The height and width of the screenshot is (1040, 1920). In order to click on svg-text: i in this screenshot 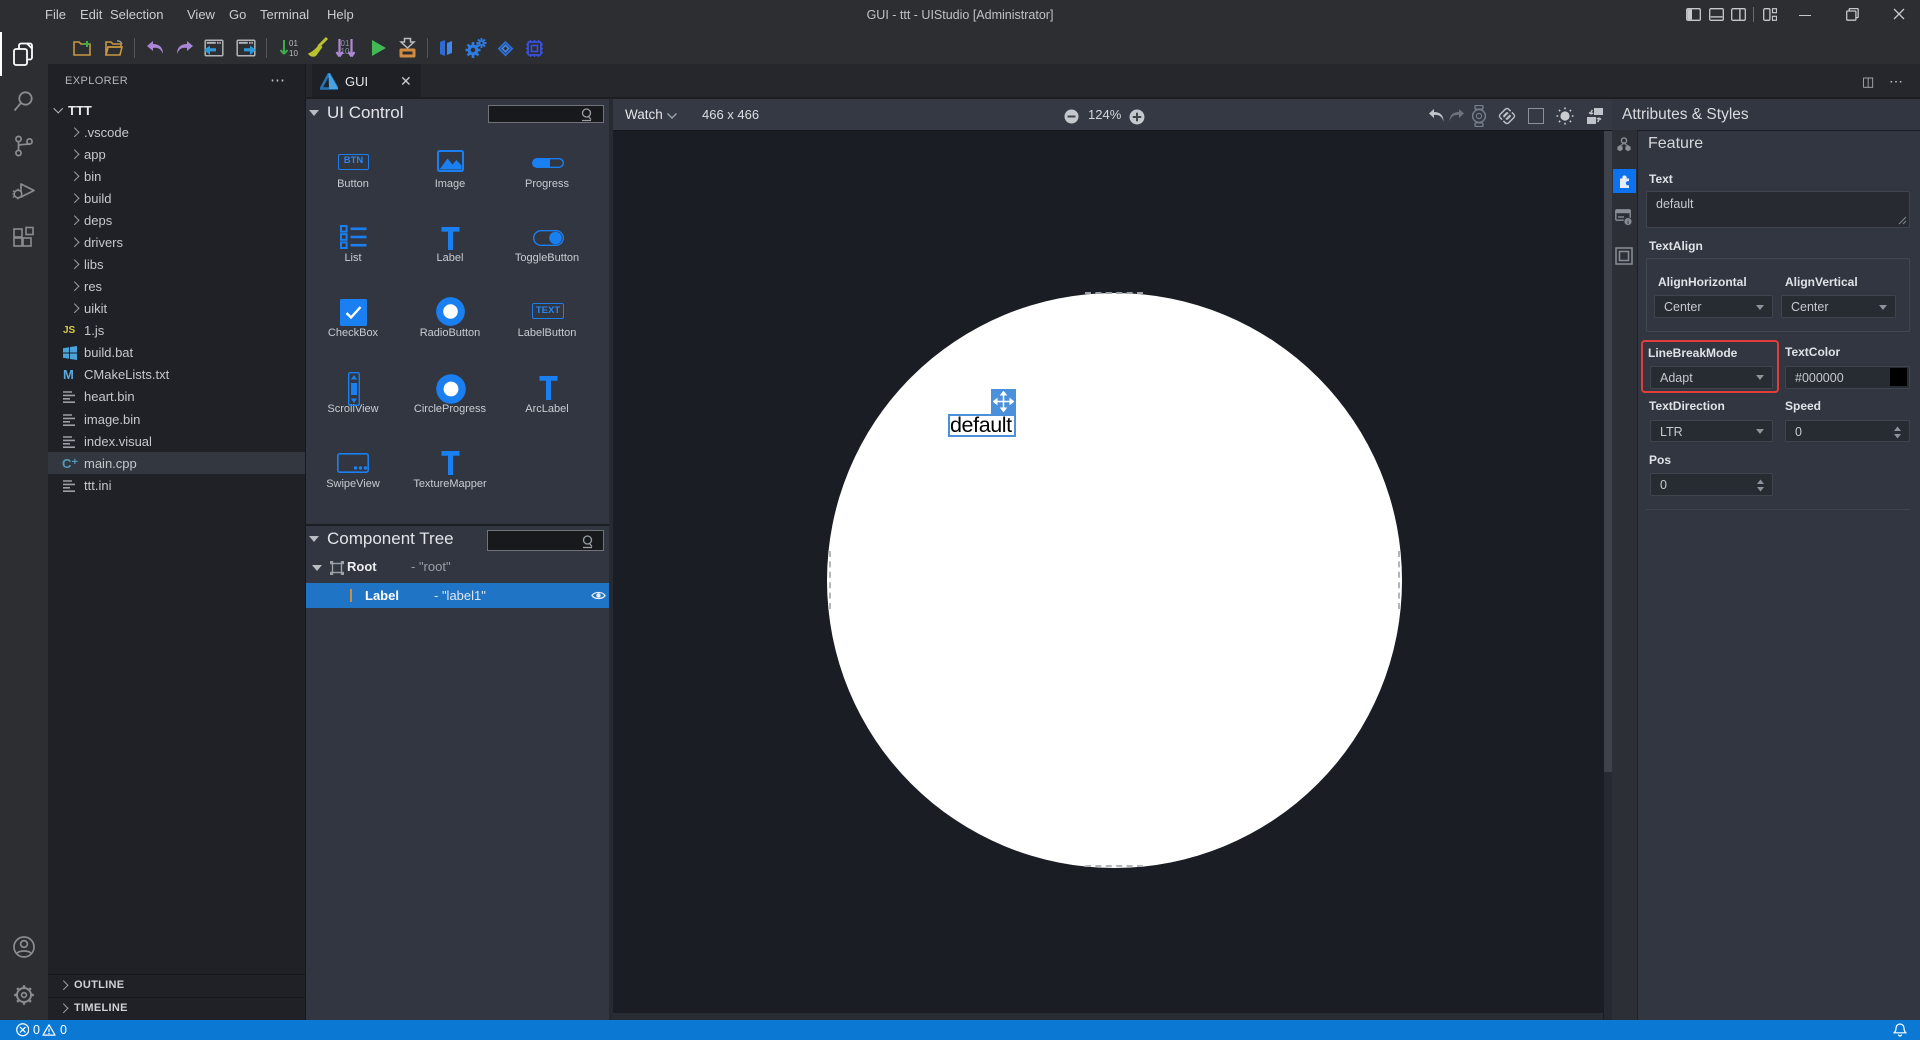, I will do `click(1628, 222)`.